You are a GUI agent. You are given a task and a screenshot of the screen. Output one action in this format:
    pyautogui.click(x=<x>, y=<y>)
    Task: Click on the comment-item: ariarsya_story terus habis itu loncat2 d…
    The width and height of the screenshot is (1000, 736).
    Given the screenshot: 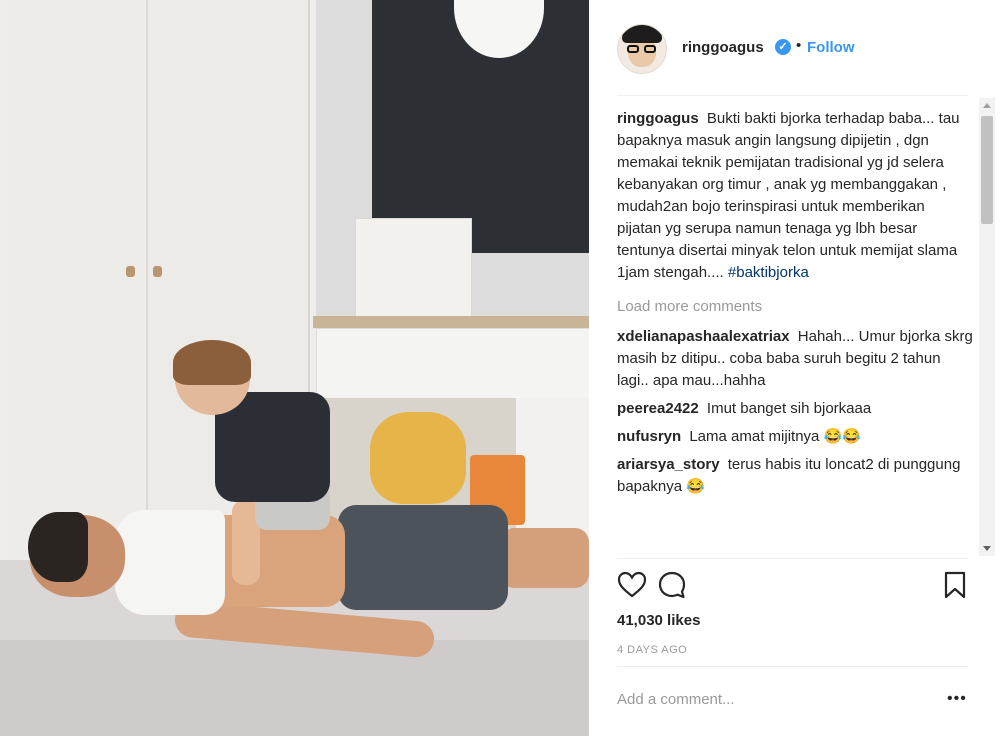 What is the action you would take?
    pyautogui.click(x=795, y=476)
    